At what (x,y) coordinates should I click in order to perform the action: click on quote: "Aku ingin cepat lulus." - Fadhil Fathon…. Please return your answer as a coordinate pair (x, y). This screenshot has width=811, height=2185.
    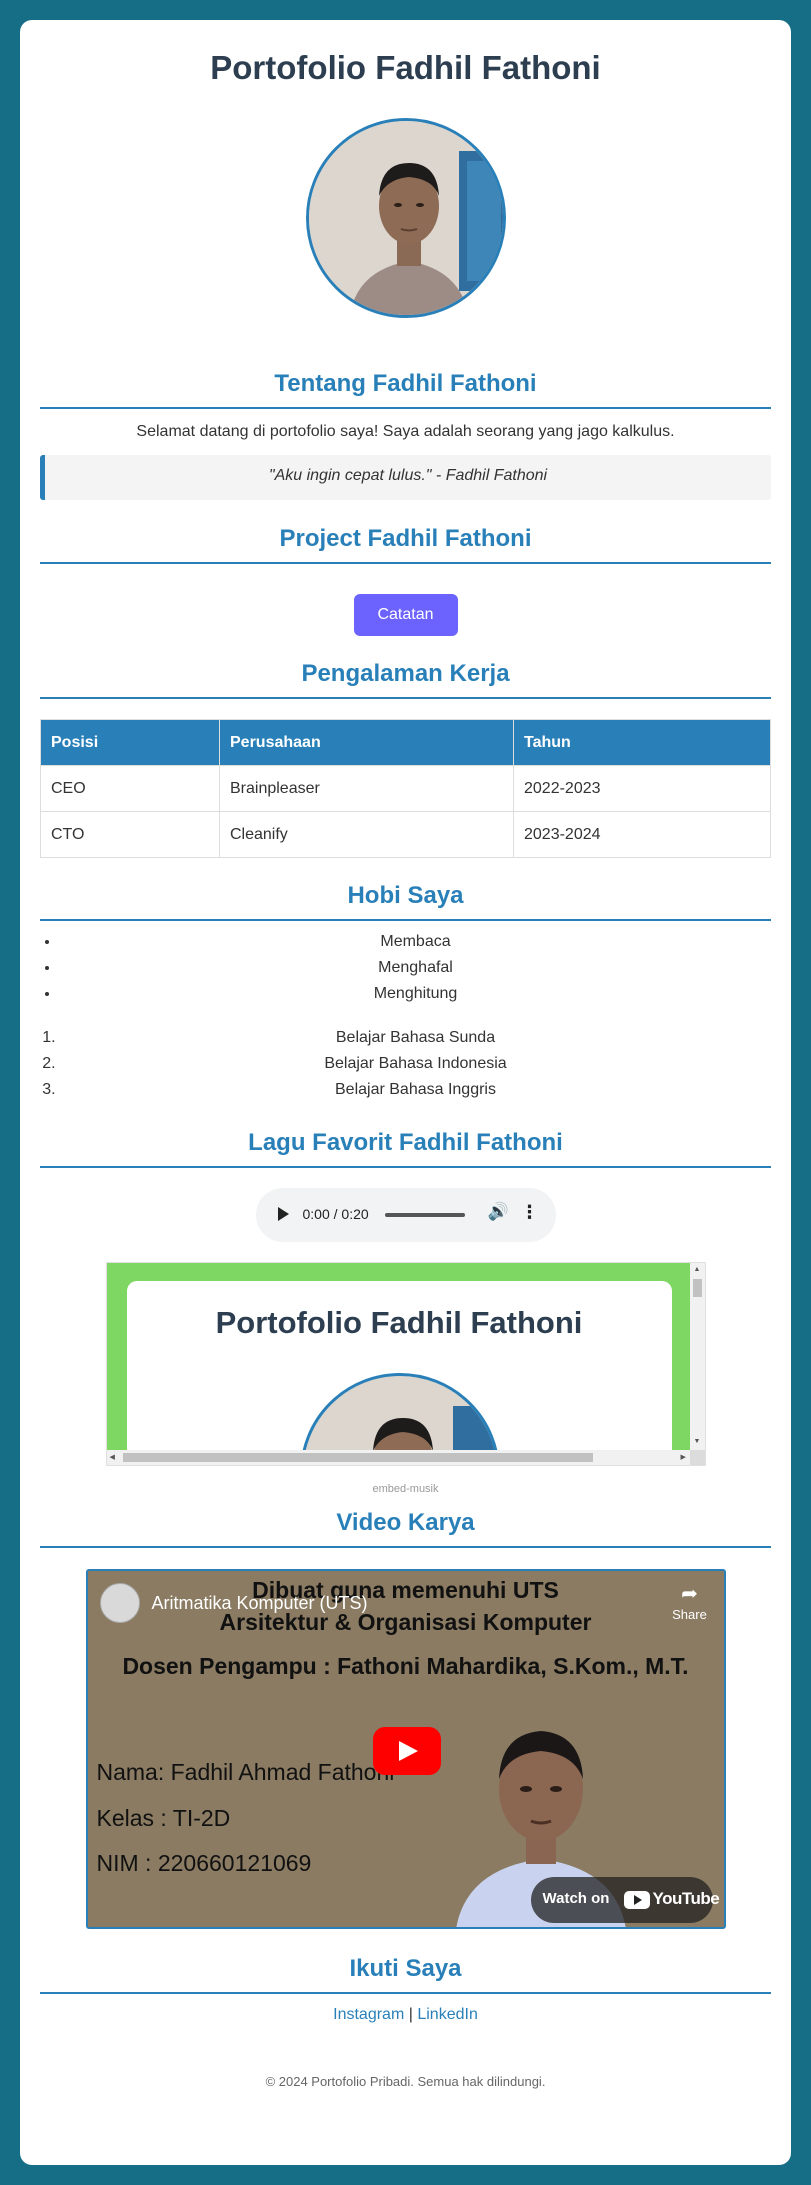
    Looking at the image, I should click on (405, 477).